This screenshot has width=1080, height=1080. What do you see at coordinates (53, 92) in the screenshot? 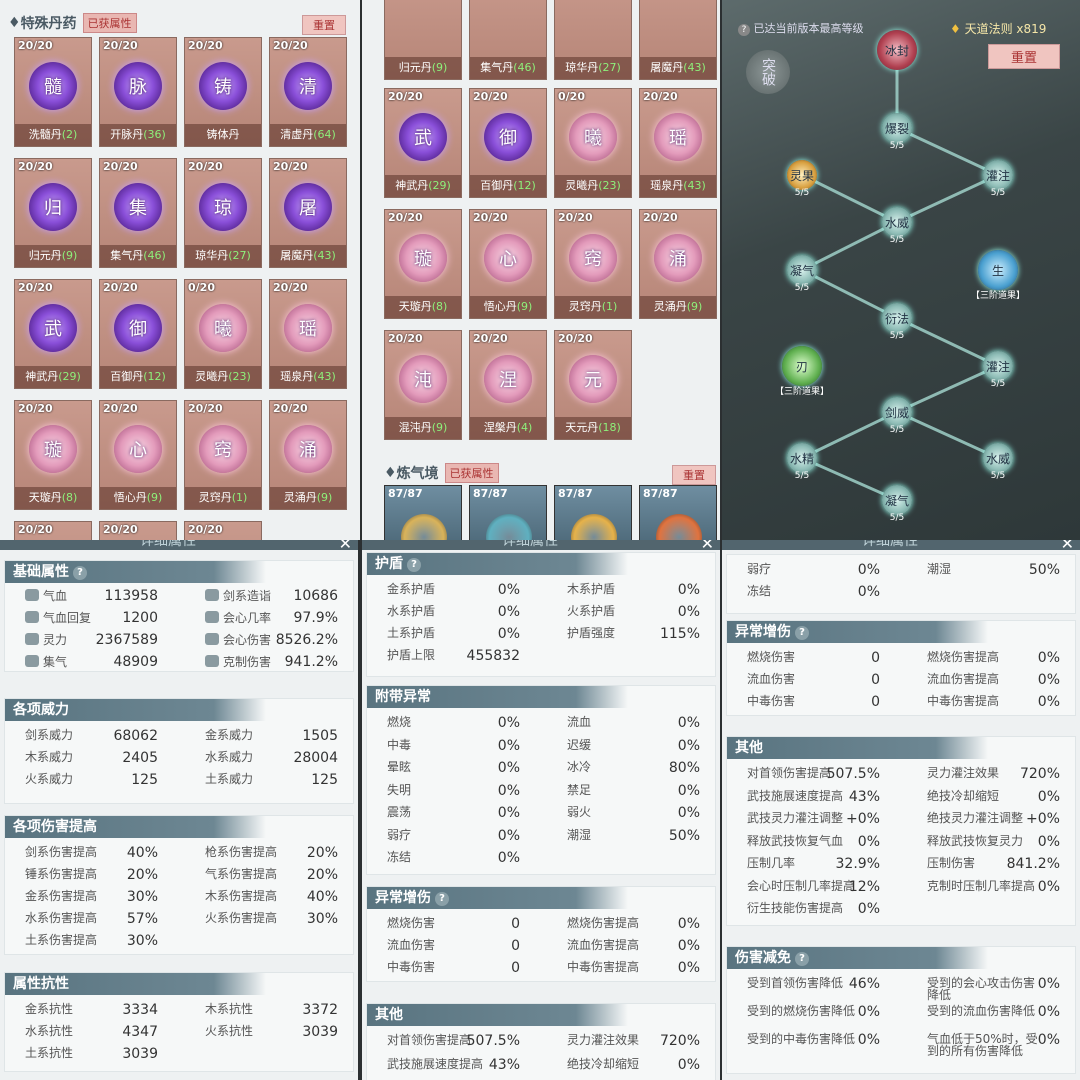
I see `pill-card: 20/20 髓 洗髓丹(2)` at bounding box center [53, 92].